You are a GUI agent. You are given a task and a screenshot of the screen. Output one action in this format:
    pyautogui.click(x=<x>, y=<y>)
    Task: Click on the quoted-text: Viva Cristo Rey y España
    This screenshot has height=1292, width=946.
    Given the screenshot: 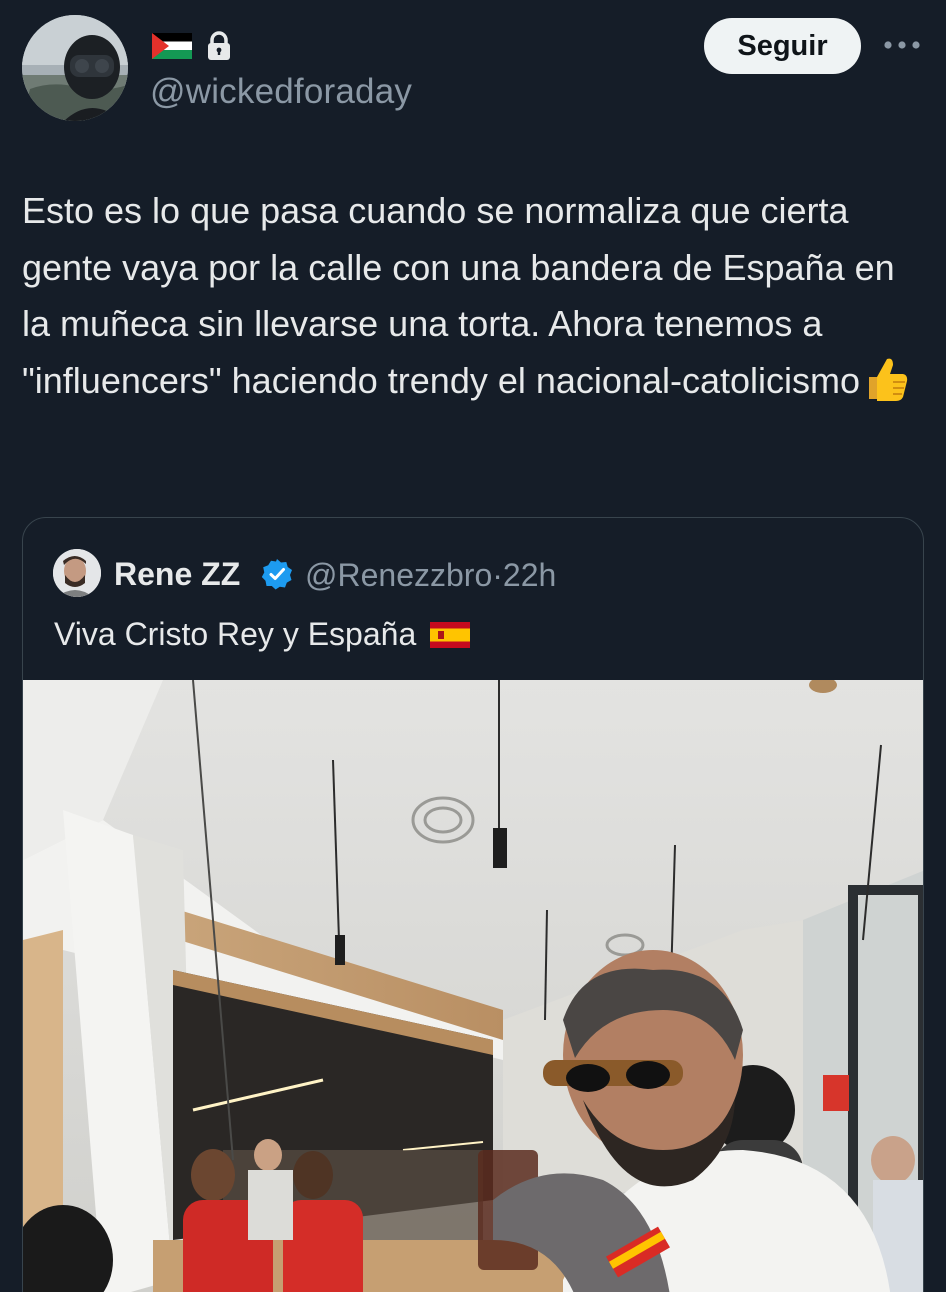 What is the action you would take?
    pyautogui.click(x=262, y=634)
    